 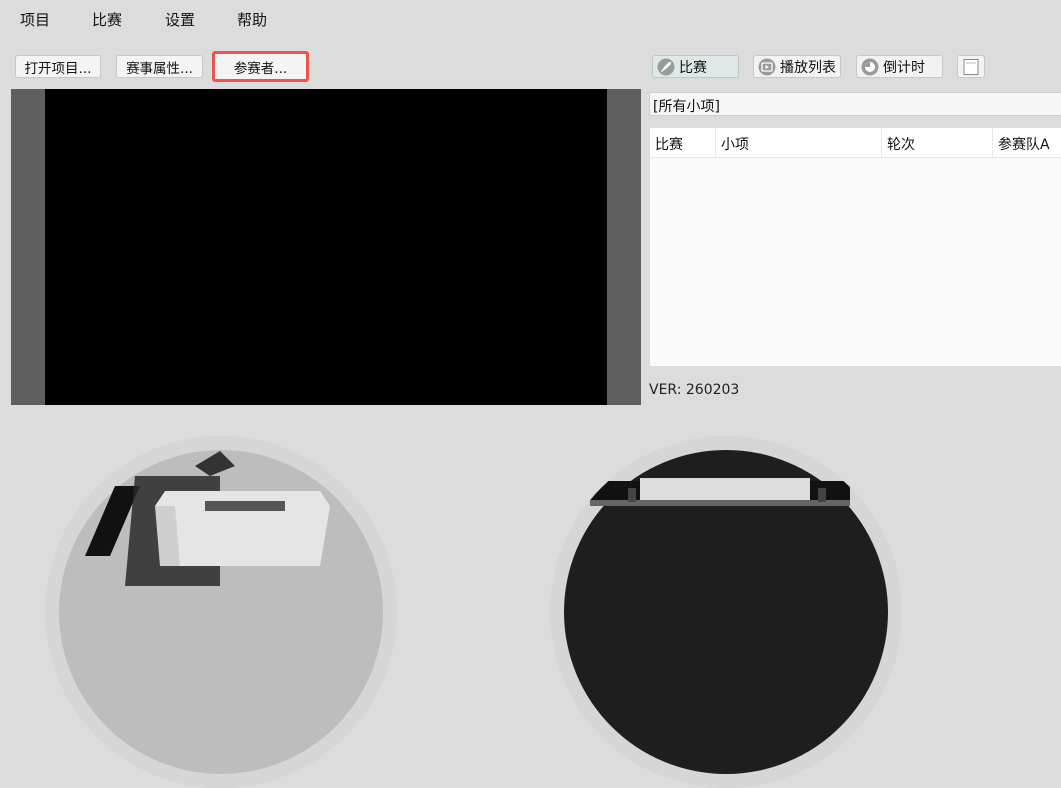 I want to click on thumbnail-left-image, so click(x=221, y=612).